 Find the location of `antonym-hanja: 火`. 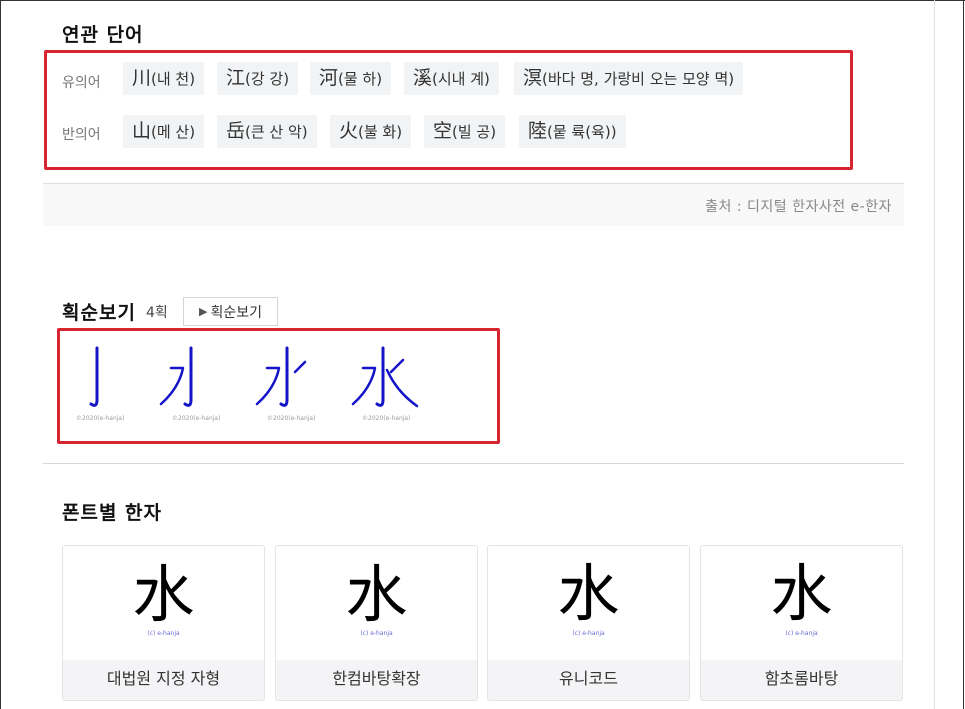

antonym-hanja: 火 is located at coordinates (349, 131).